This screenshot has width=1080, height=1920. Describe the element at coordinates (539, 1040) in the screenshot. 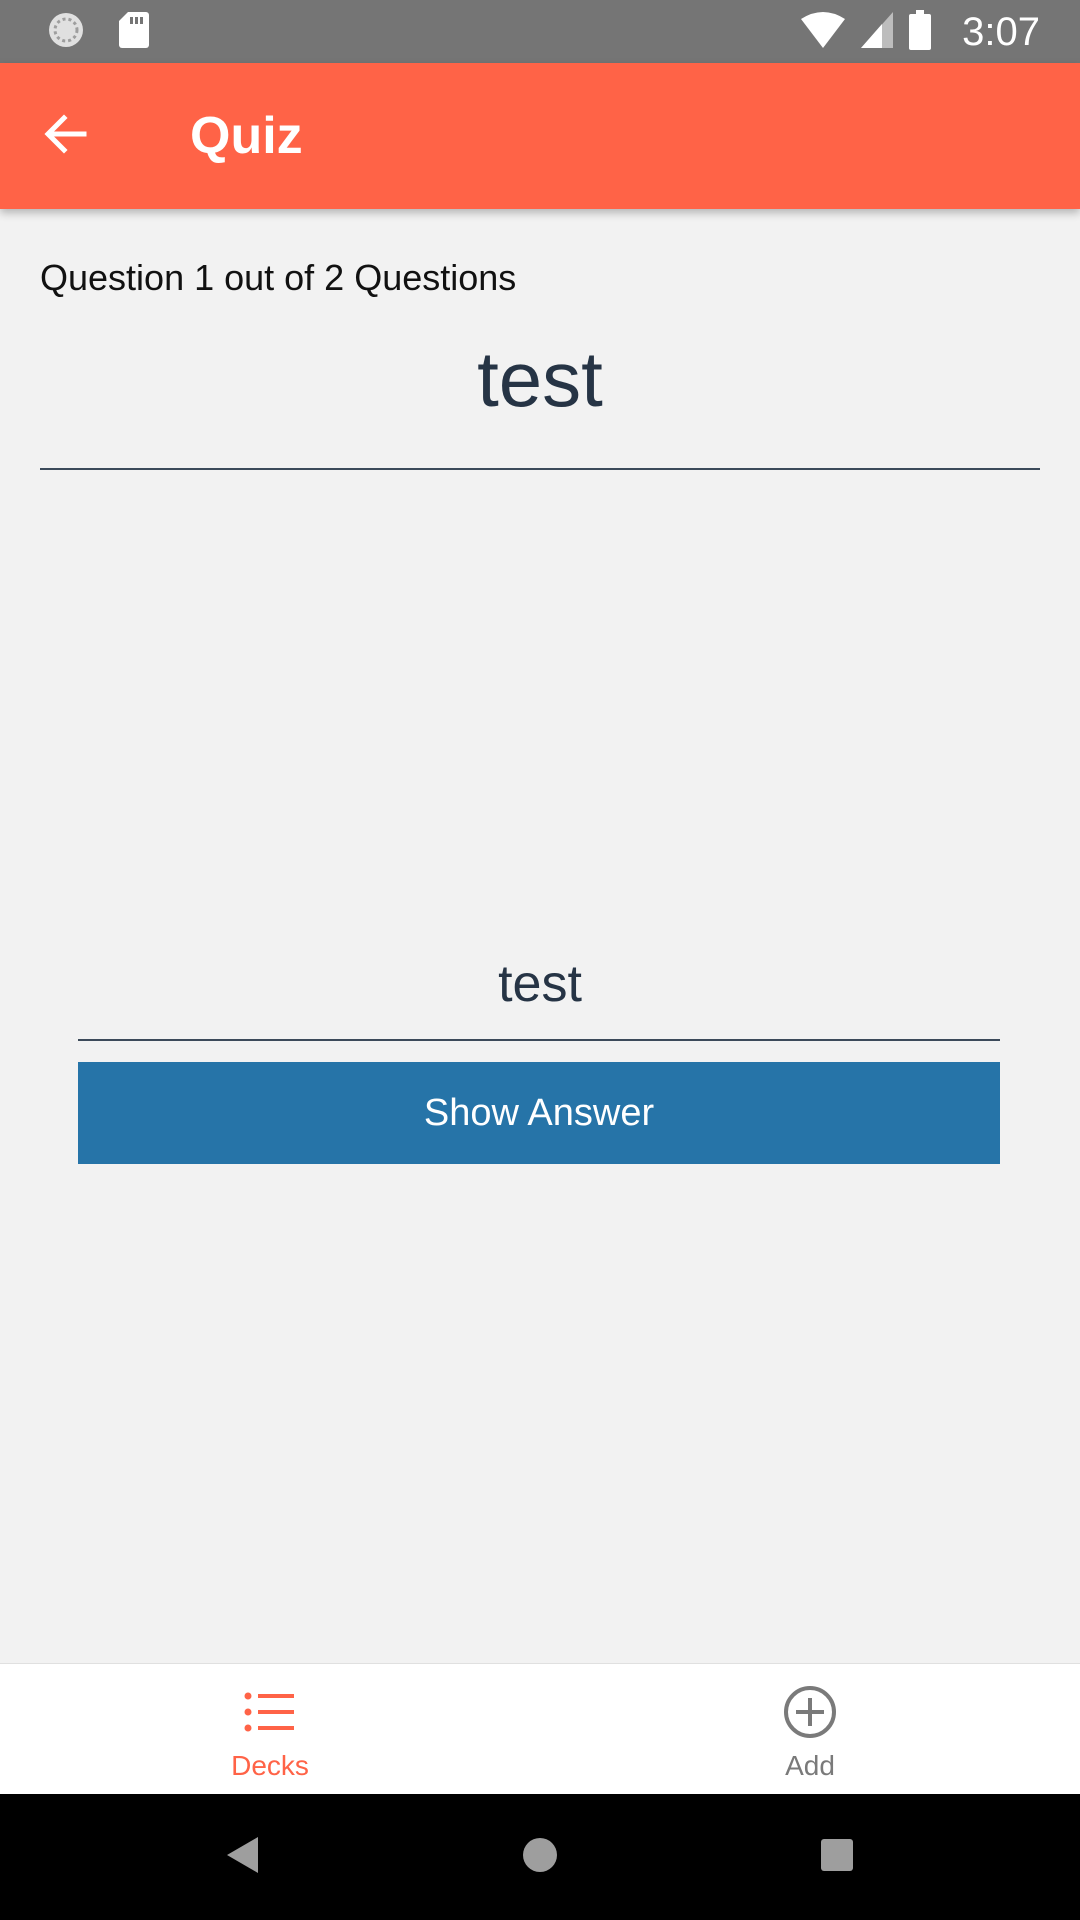

I see `answer-divider` at that location.